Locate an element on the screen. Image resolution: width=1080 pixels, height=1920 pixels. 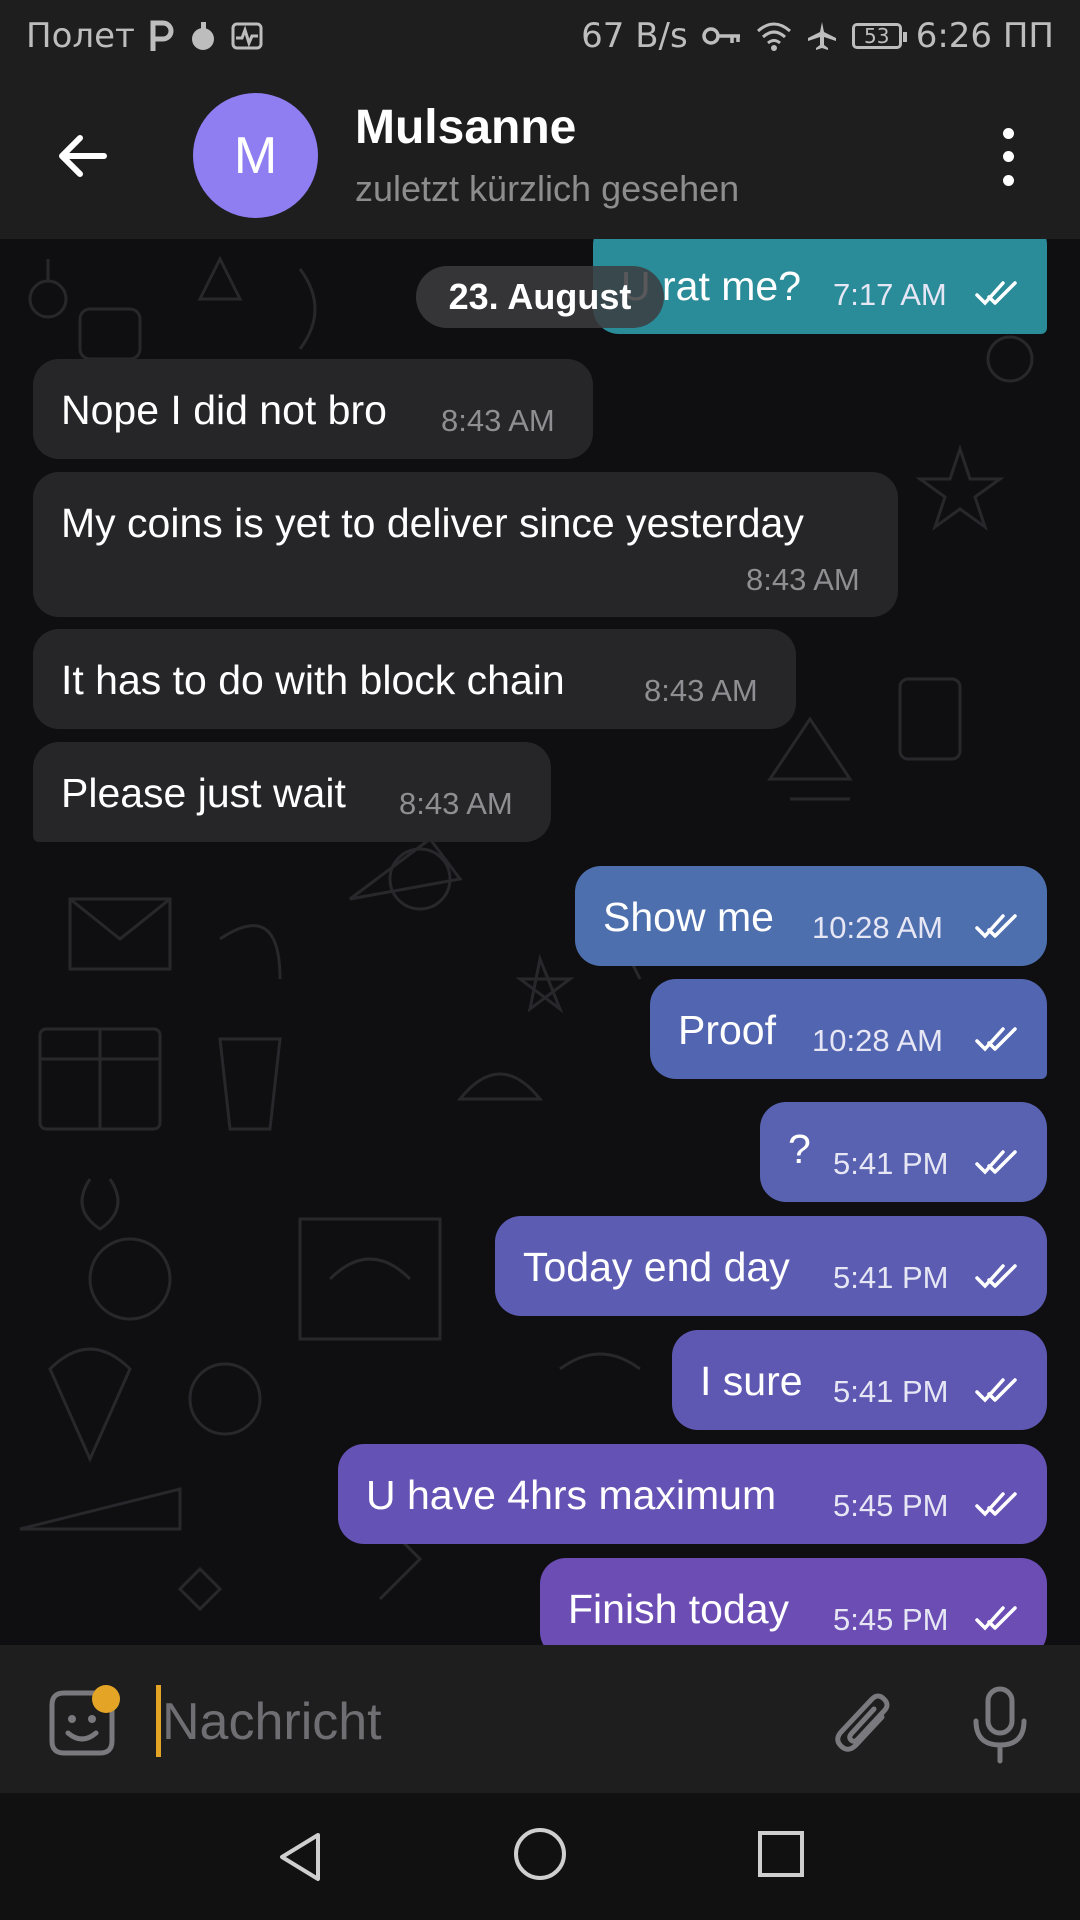
message-bubble-incoming: It has to do with block chain 8:43 AM is located at coordinates (414, 679).